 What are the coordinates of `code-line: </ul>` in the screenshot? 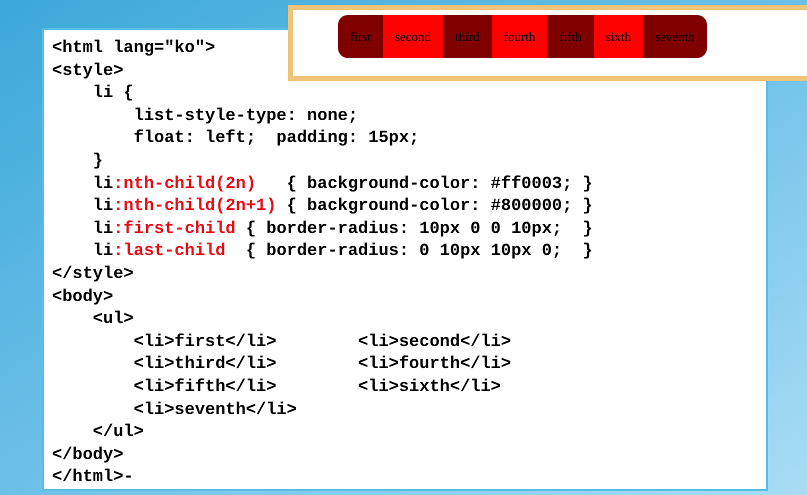 It's located at (118, 433).